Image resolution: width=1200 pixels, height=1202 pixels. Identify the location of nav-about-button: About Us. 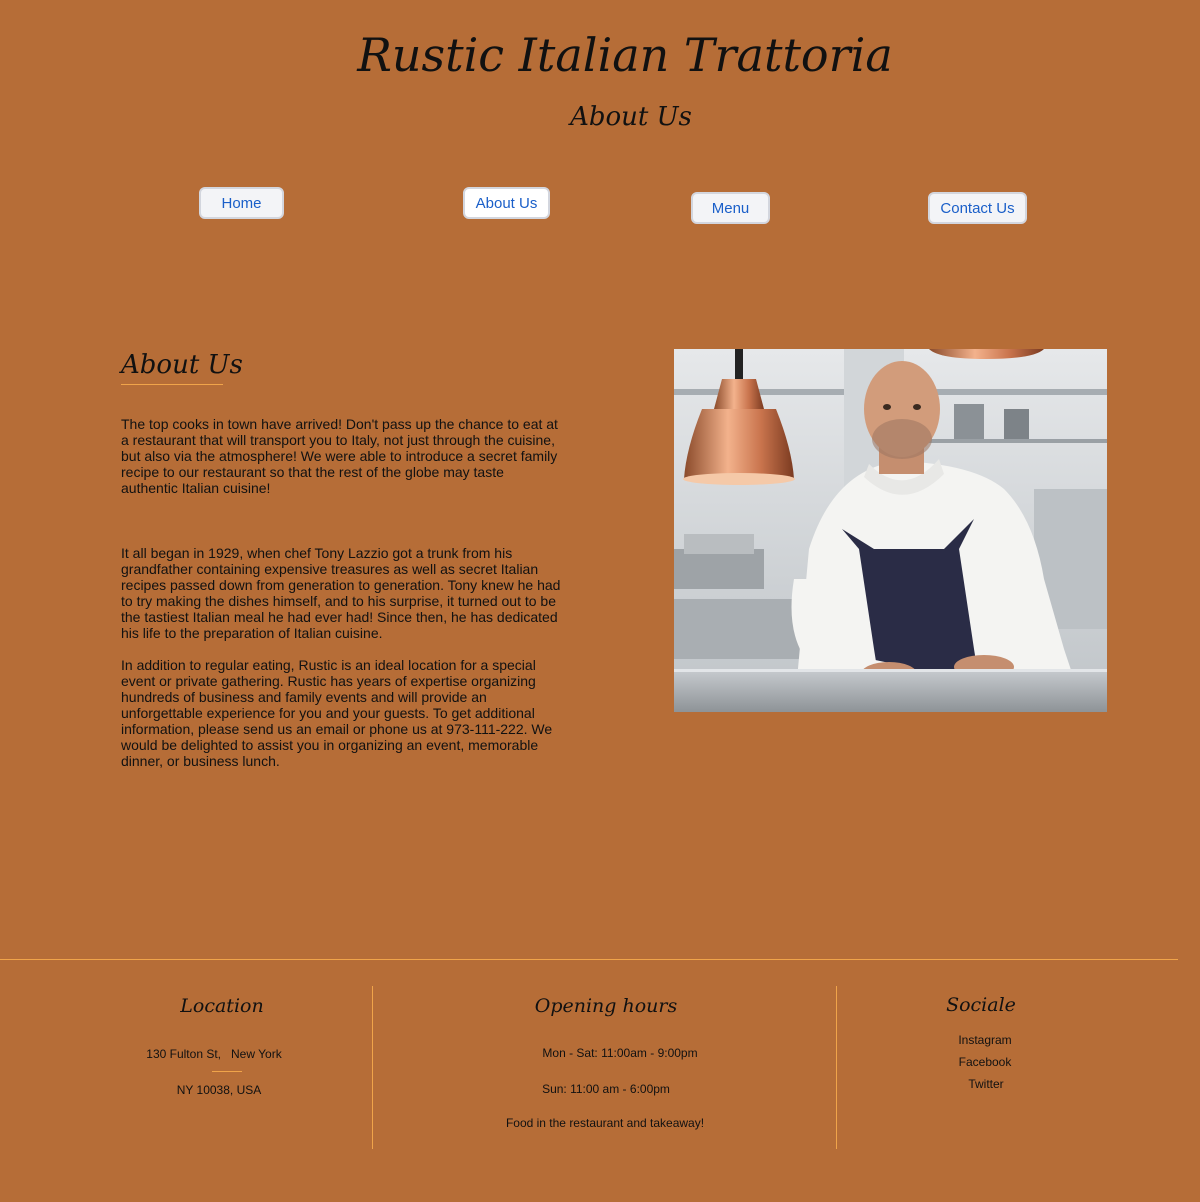
(506, 203).